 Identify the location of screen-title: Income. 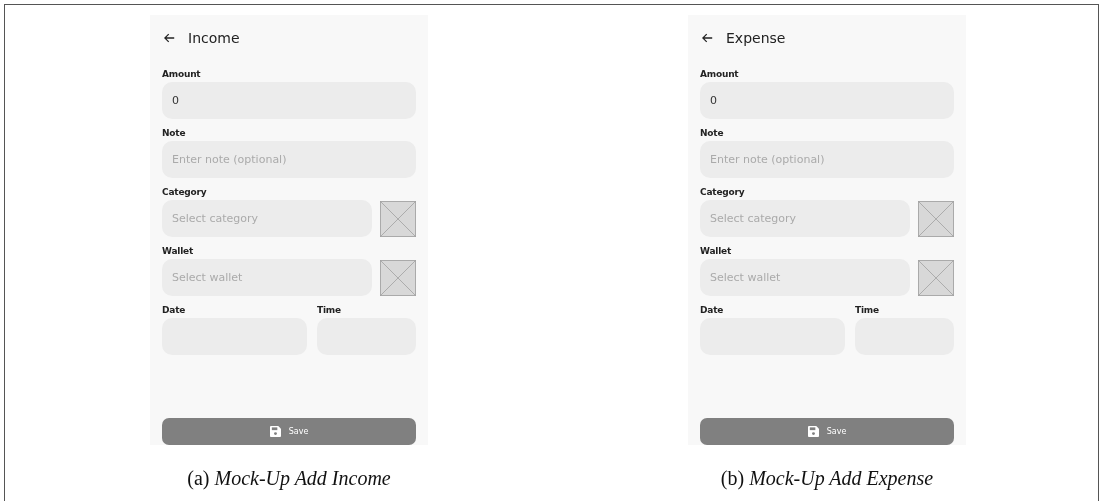
(214, 38).